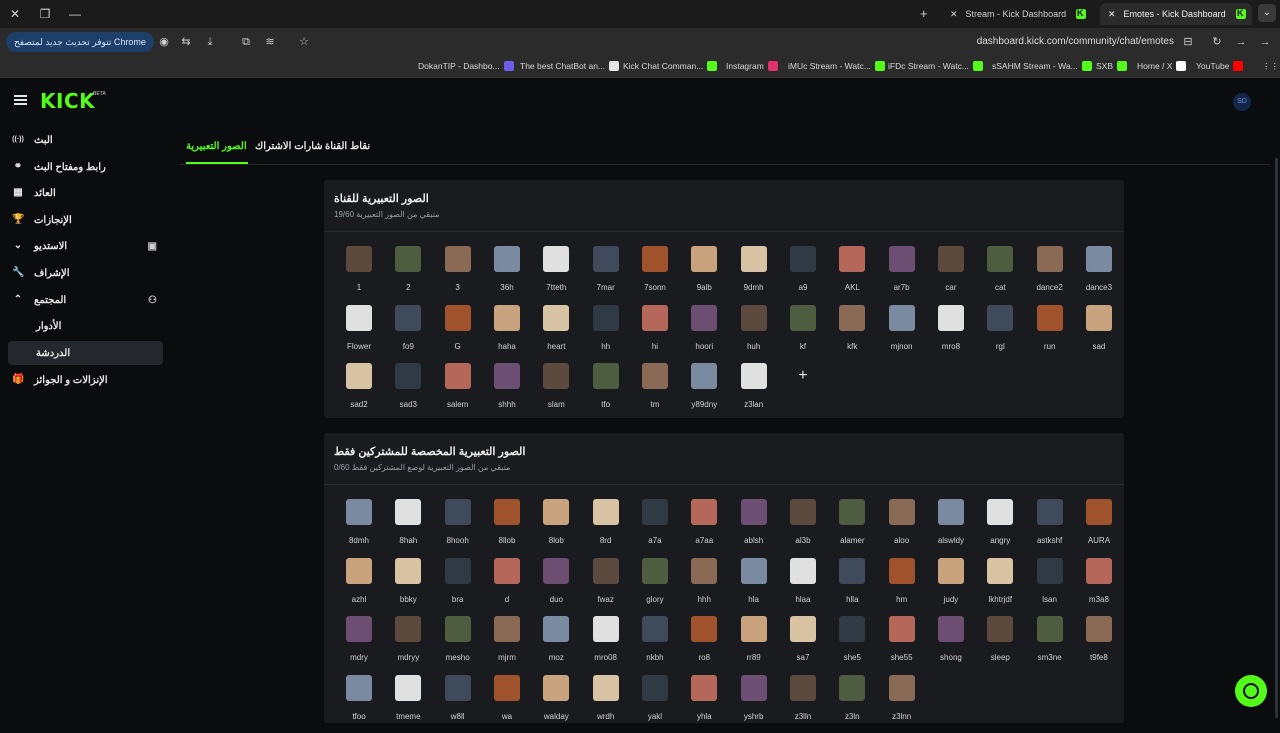 Image resolution: width=1280 pixels, height=733 pixels. I want to click on emote-item: mjrm, so click(507, 645).